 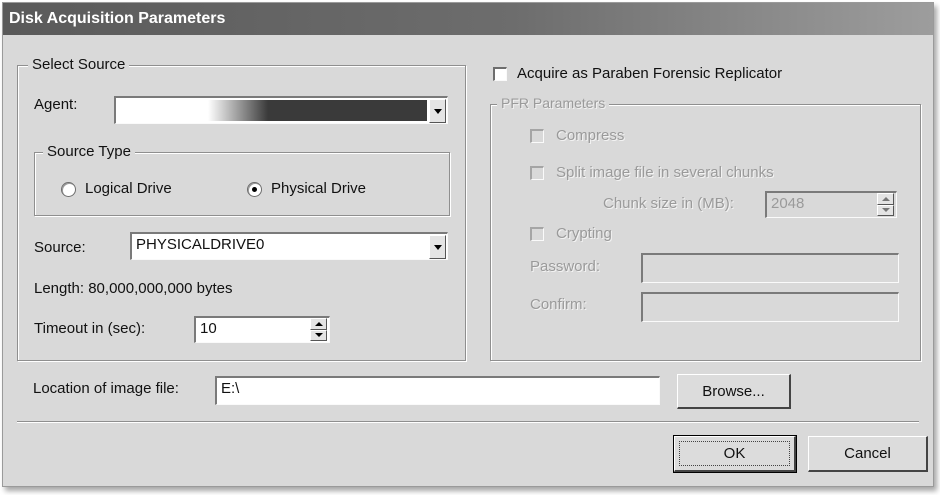 I want to click on ok-button: OK, so click(x=735, y=454).